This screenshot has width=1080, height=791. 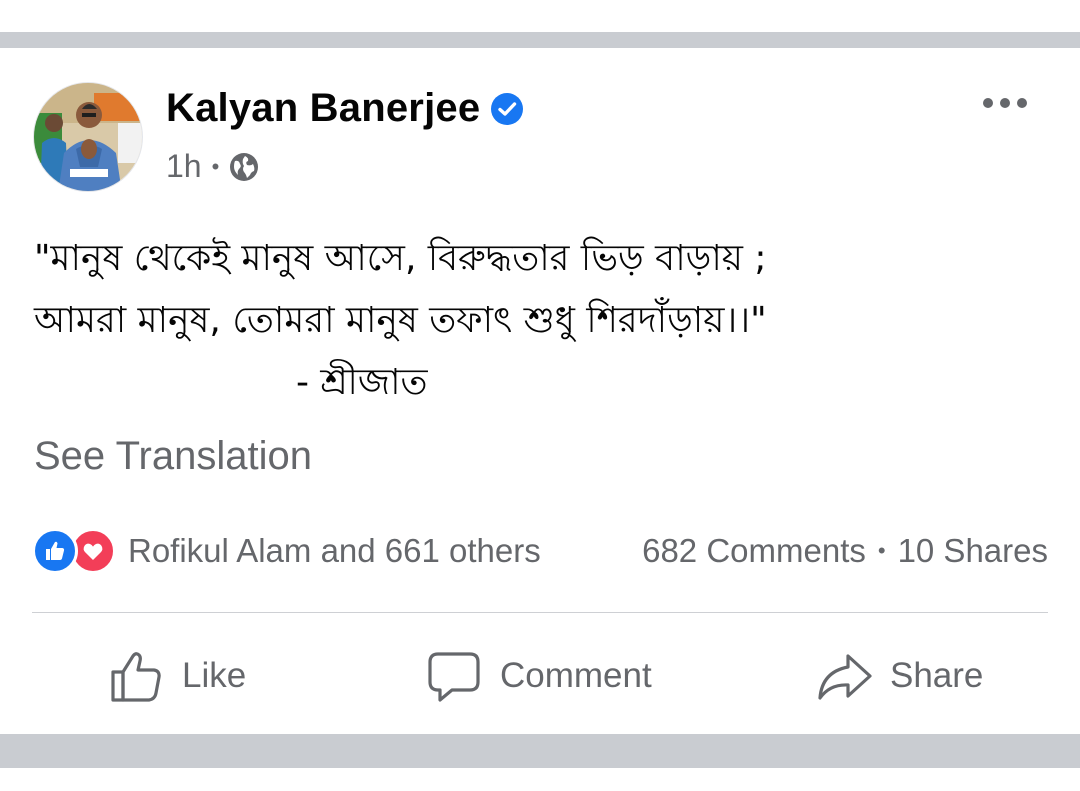 I want to click on post-meta: 1h •, so click(x=212, y=166).